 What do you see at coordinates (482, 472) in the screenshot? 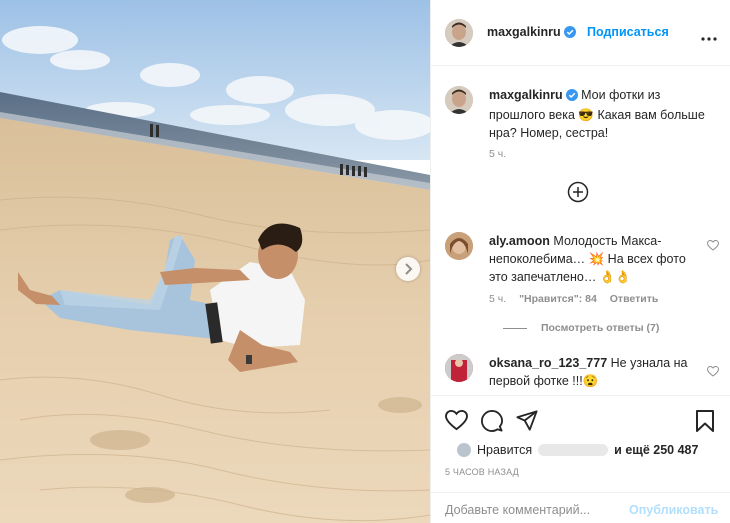
I see `post-time-ago: 5 ЧАСОВ НАЗАД` at bounding box center [482, 472].